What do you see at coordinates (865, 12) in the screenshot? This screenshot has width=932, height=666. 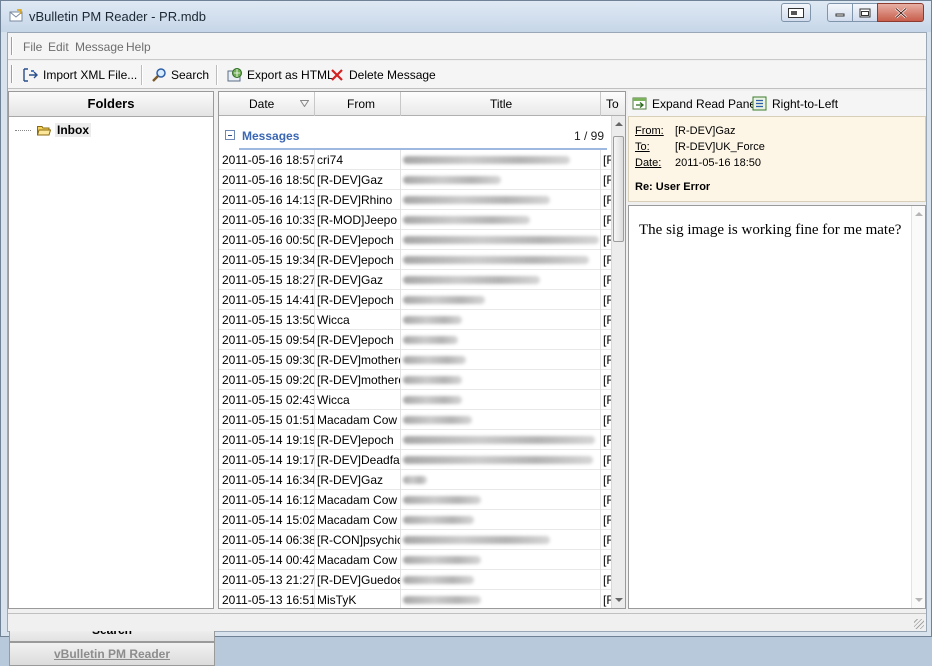 I see `maximize-button` at bounding box center [865, 12].